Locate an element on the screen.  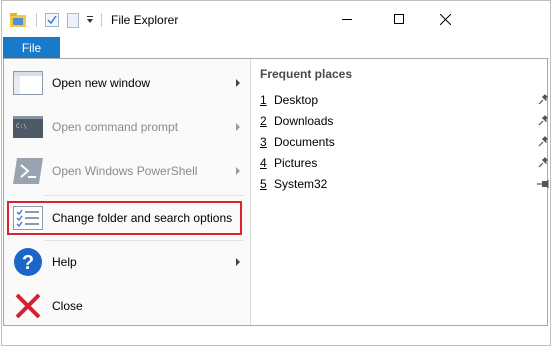
customize-toolbar-dropdown-icon is located at coordinates (90, 20).